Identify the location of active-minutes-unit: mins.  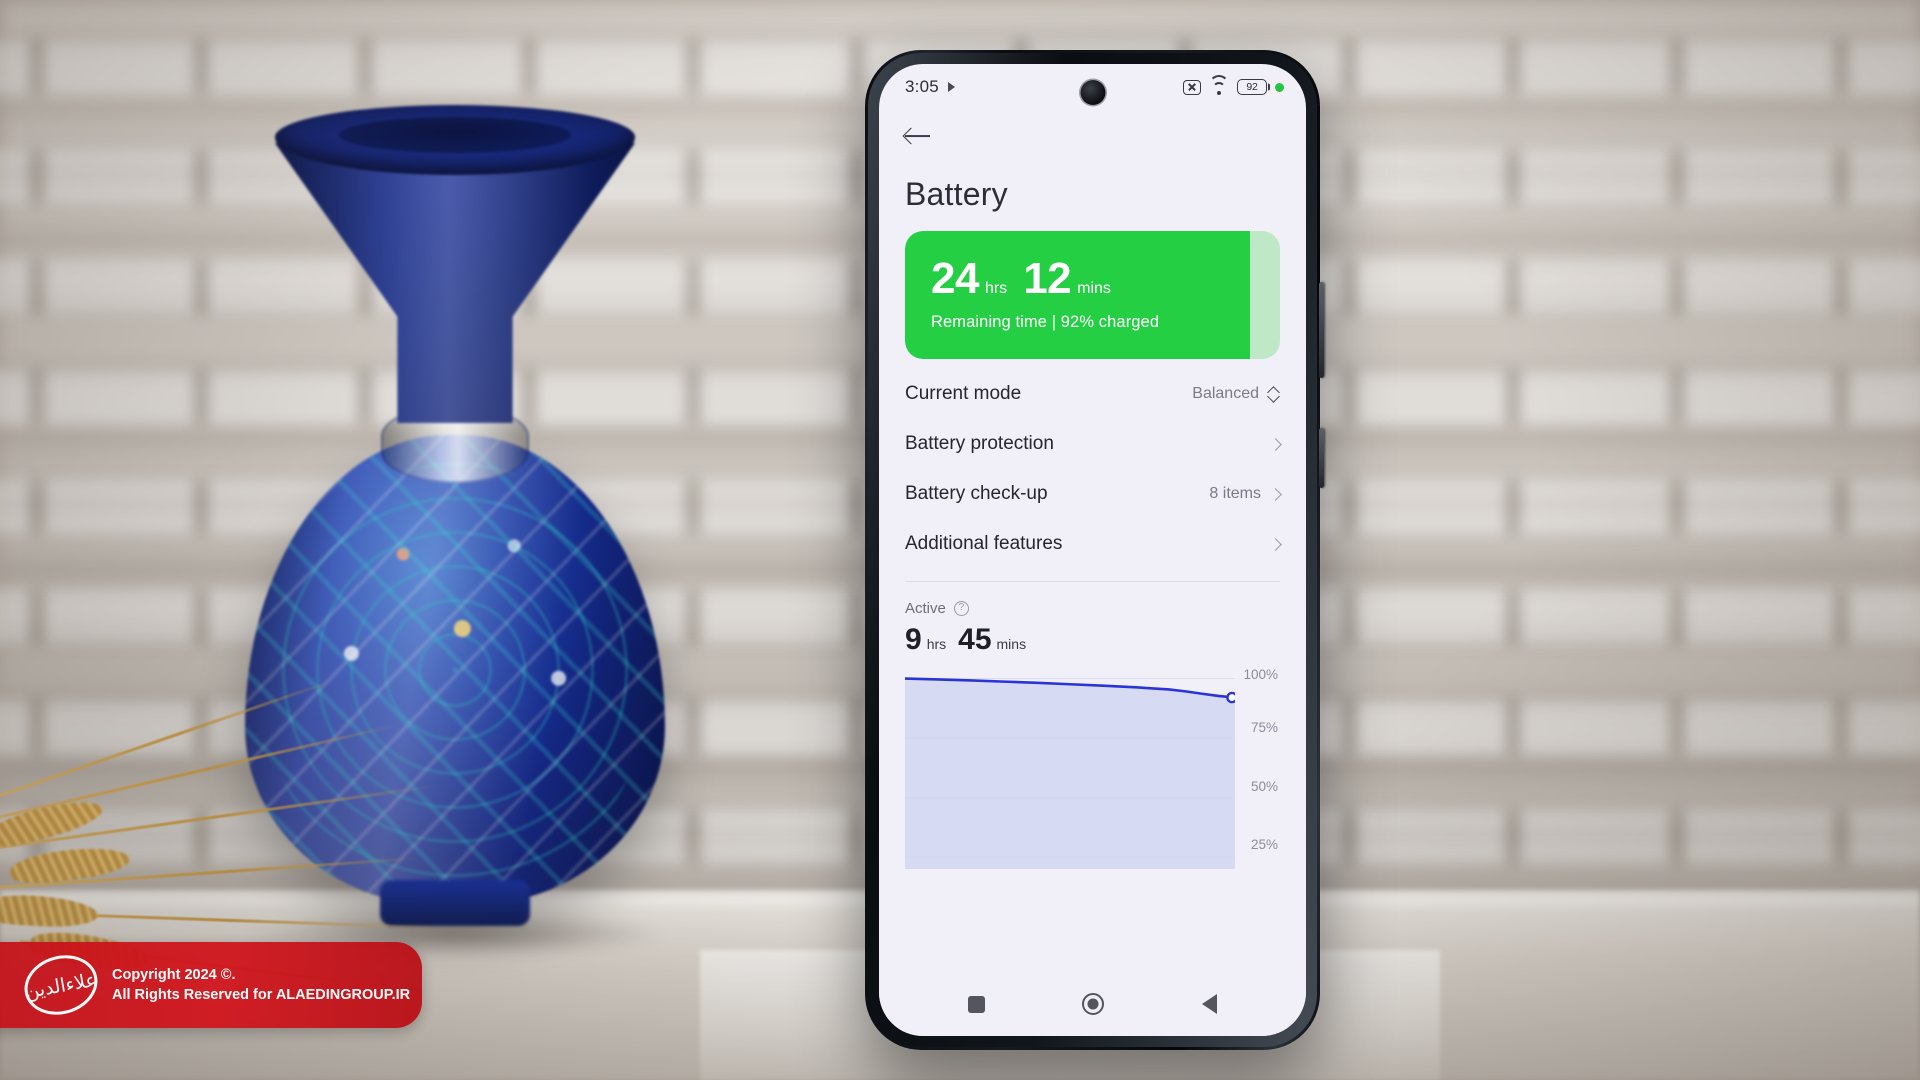
(1011, 644).